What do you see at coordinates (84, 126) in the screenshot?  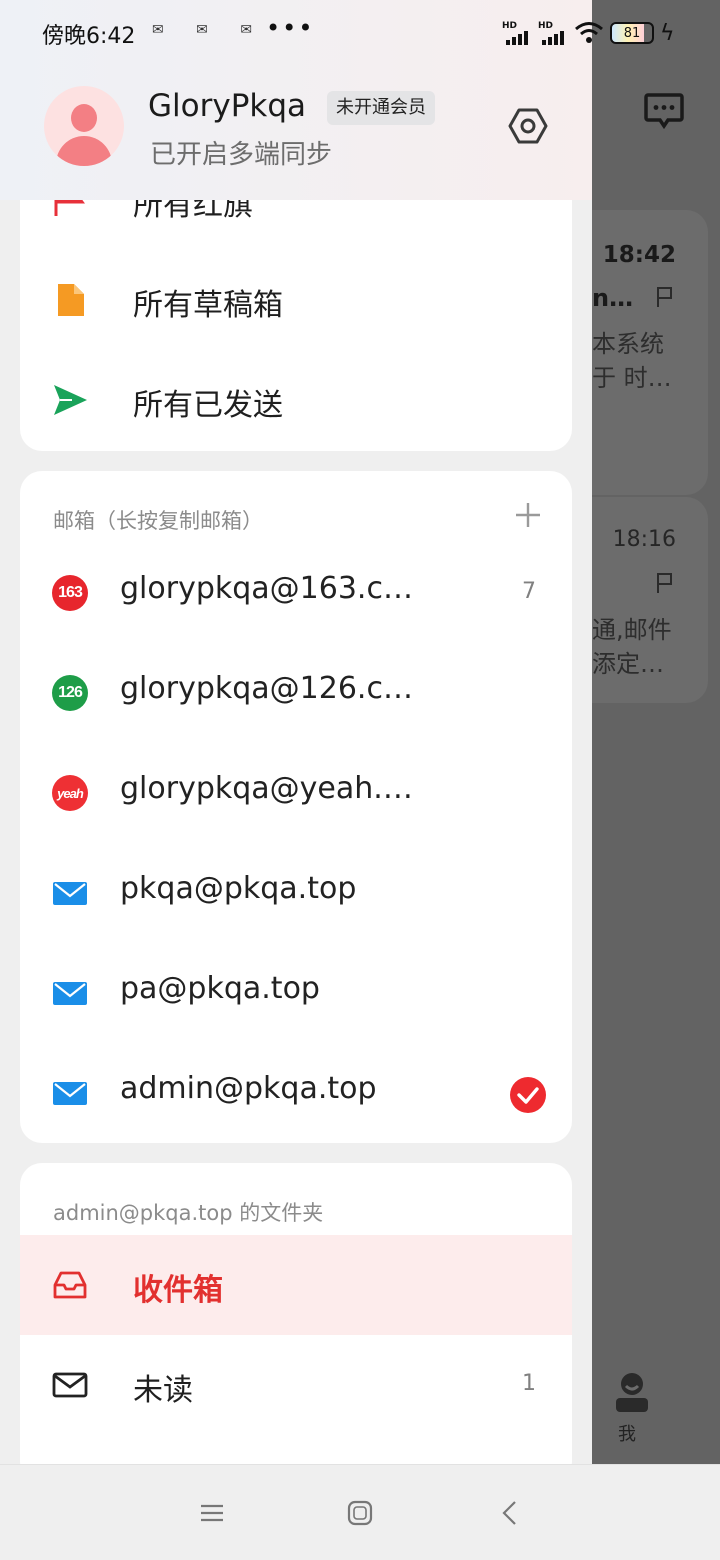 I see `avatar` at bounding box center [84, 126].